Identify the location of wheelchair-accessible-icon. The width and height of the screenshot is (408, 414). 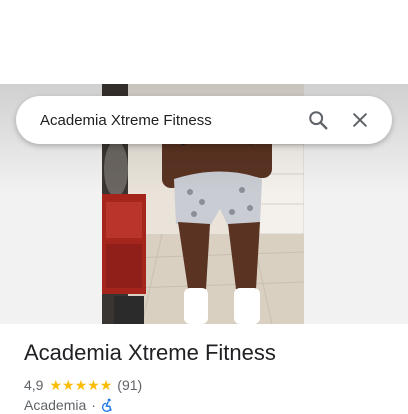
(108, 405).